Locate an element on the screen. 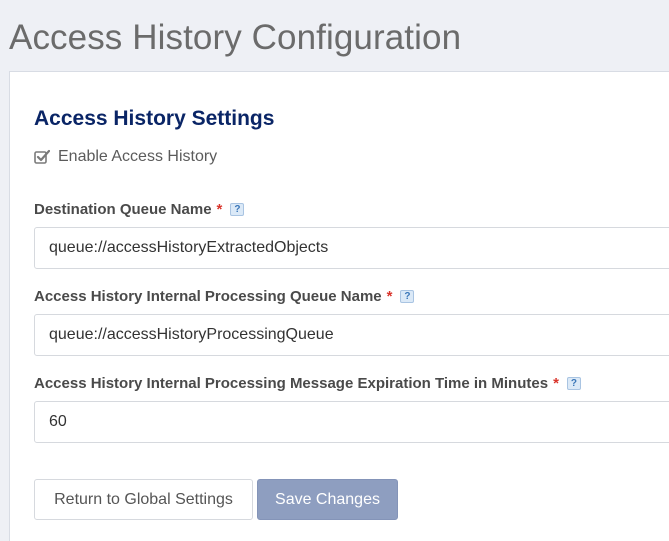 The width and height of the screenshot is (669, 541). processing-queue-input is located at coordinates (351, 335).